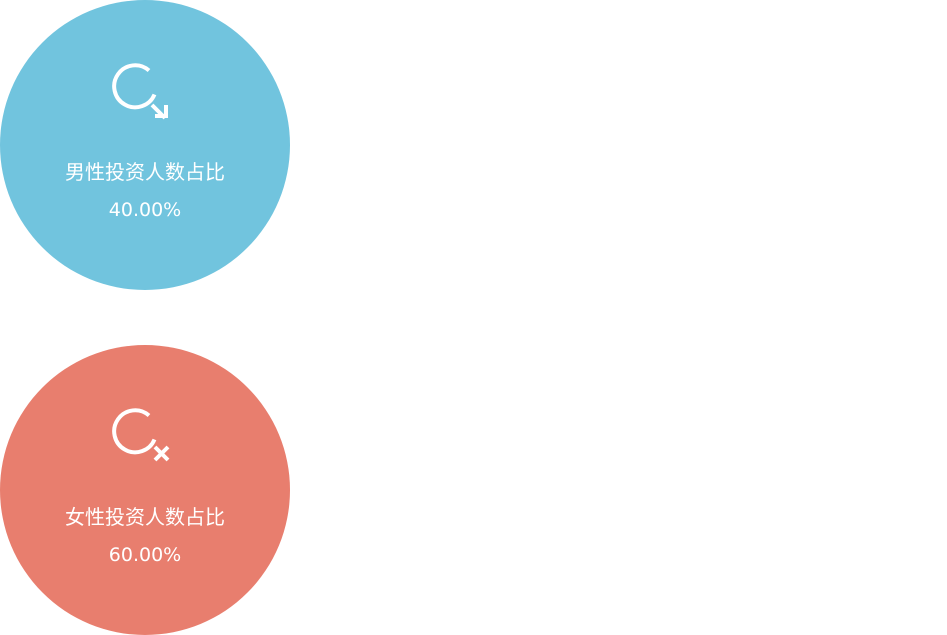 Image resolution: width=947 pixels, height=635 pixels. I want to click on male-stat-label: 男性投资人数占比, so click(145, 172).